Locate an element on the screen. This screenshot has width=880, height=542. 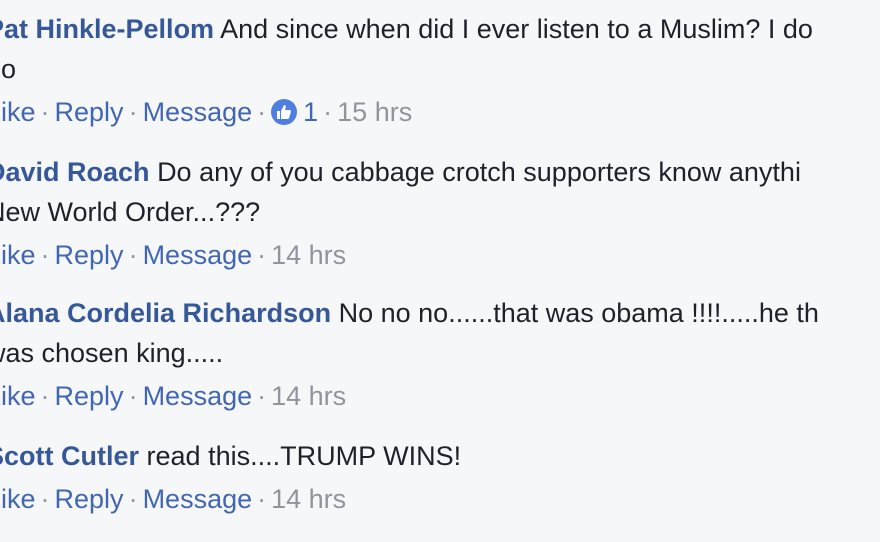
comment-author: David Roach is located at coordinates (75, 172).